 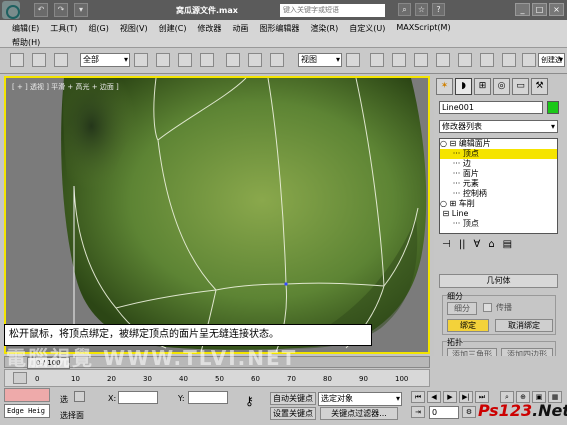 I want to click on percent-snap-icon, so click(x=465, y=60).